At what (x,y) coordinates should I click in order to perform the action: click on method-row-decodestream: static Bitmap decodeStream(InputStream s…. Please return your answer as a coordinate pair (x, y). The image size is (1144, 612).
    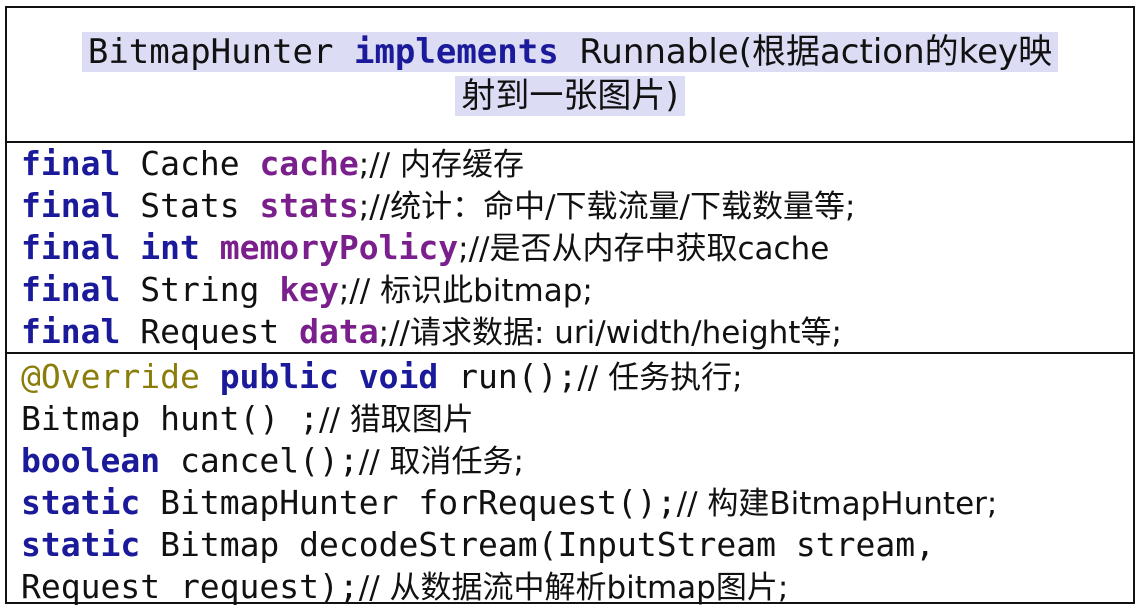
    Looking at the image, I should click on (478, 545).